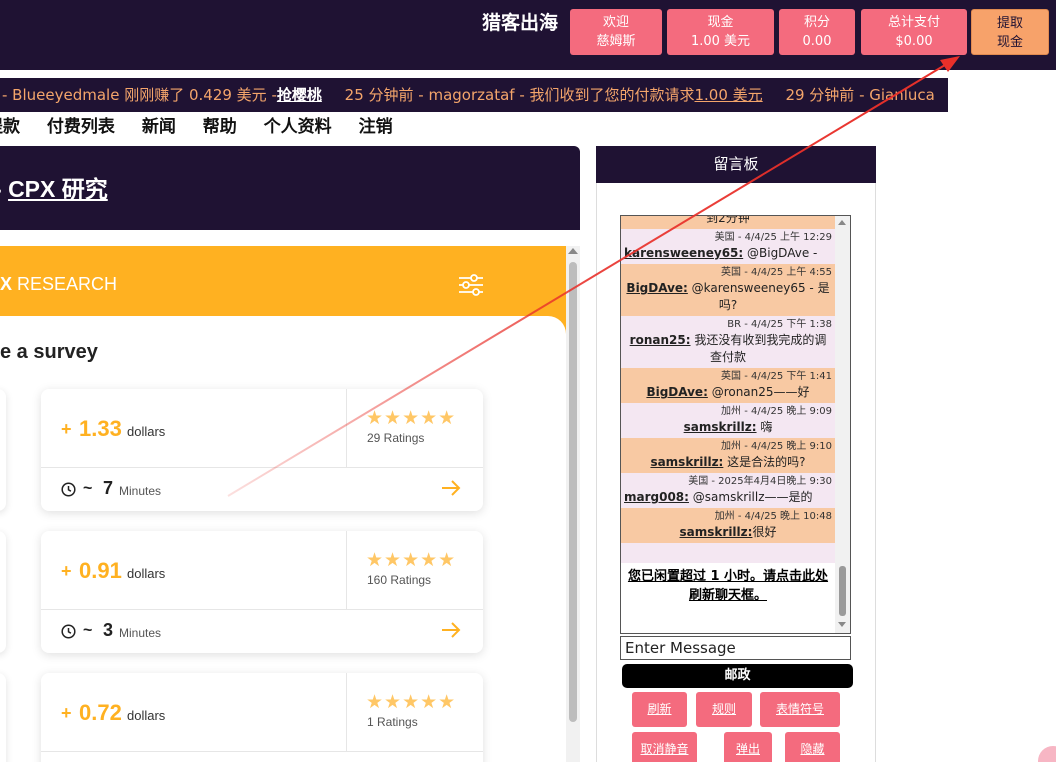  Describe the element at coordinates (10, 127) in the screenshot. I see `nav-withdraw: 提款` at that location.